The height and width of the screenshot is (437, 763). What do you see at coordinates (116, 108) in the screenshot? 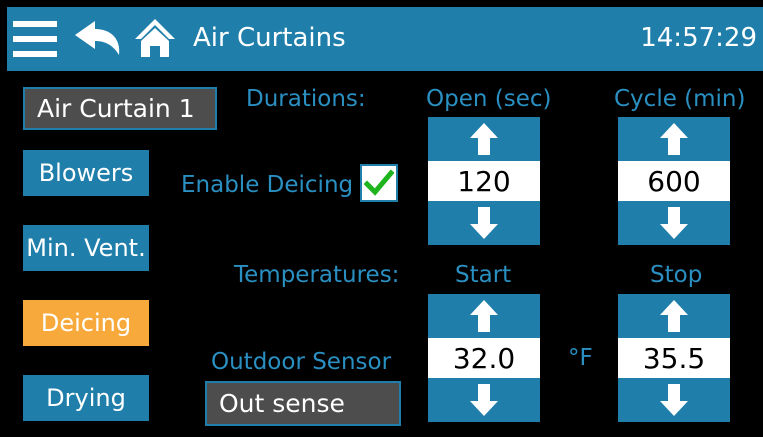
I see `air-curtain-select-value: Air Curtain 1` at bounding box center [116, 108].